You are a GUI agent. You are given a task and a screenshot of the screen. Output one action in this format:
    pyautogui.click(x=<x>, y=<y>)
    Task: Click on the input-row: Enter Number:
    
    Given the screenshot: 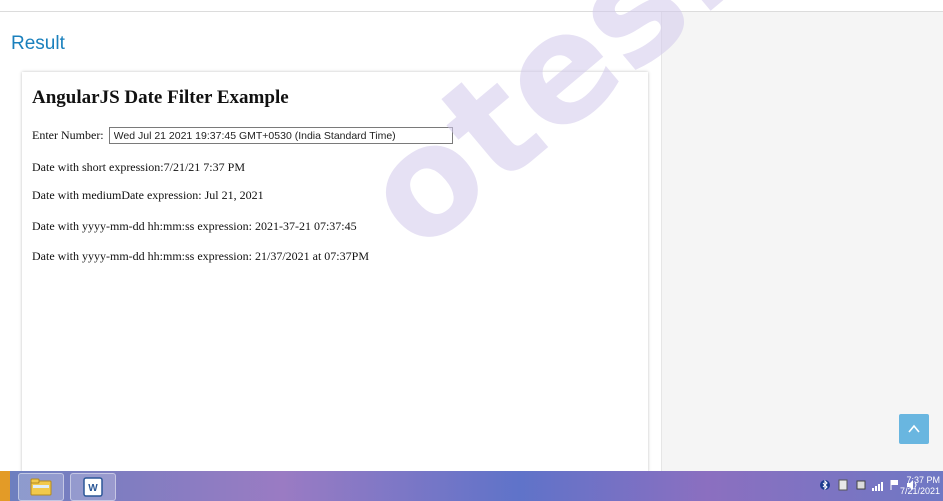 What is the action you would take?
    pyautogui.click(x=242, y=135)
    